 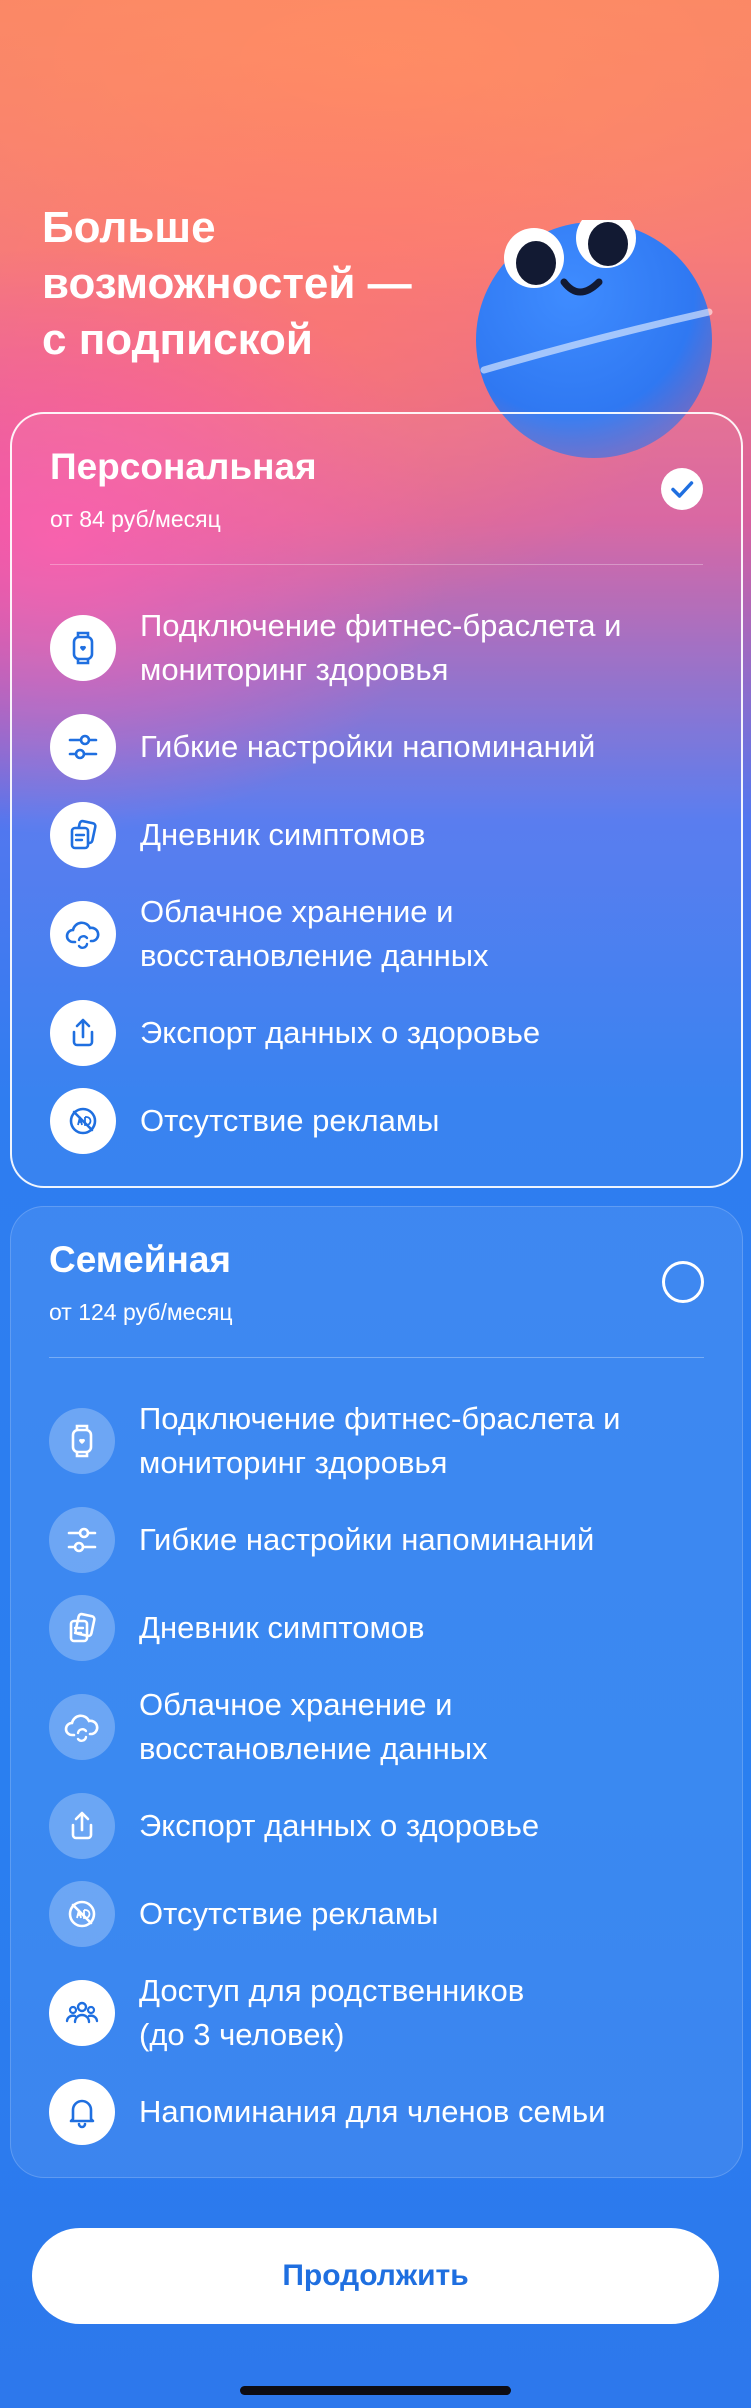 I want to click on continue-button: Продолжить, so click(x=375, y=2276).